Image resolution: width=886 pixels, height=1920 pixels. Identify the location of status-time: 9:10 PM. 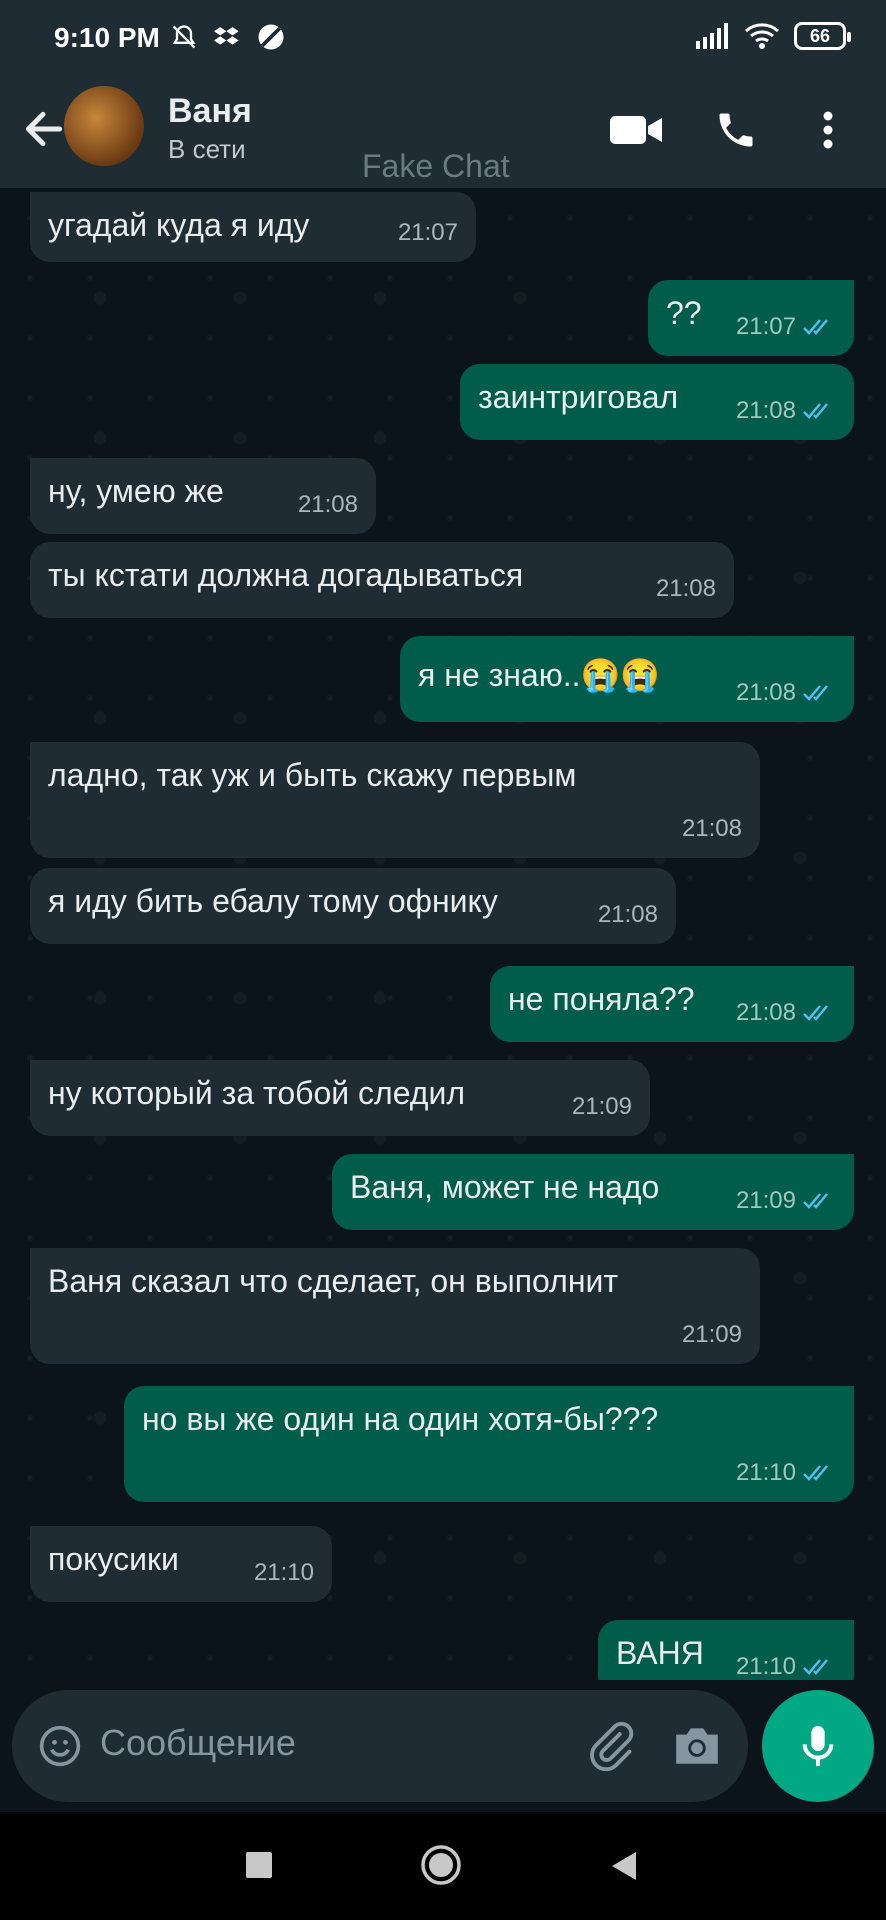
(107, 37).